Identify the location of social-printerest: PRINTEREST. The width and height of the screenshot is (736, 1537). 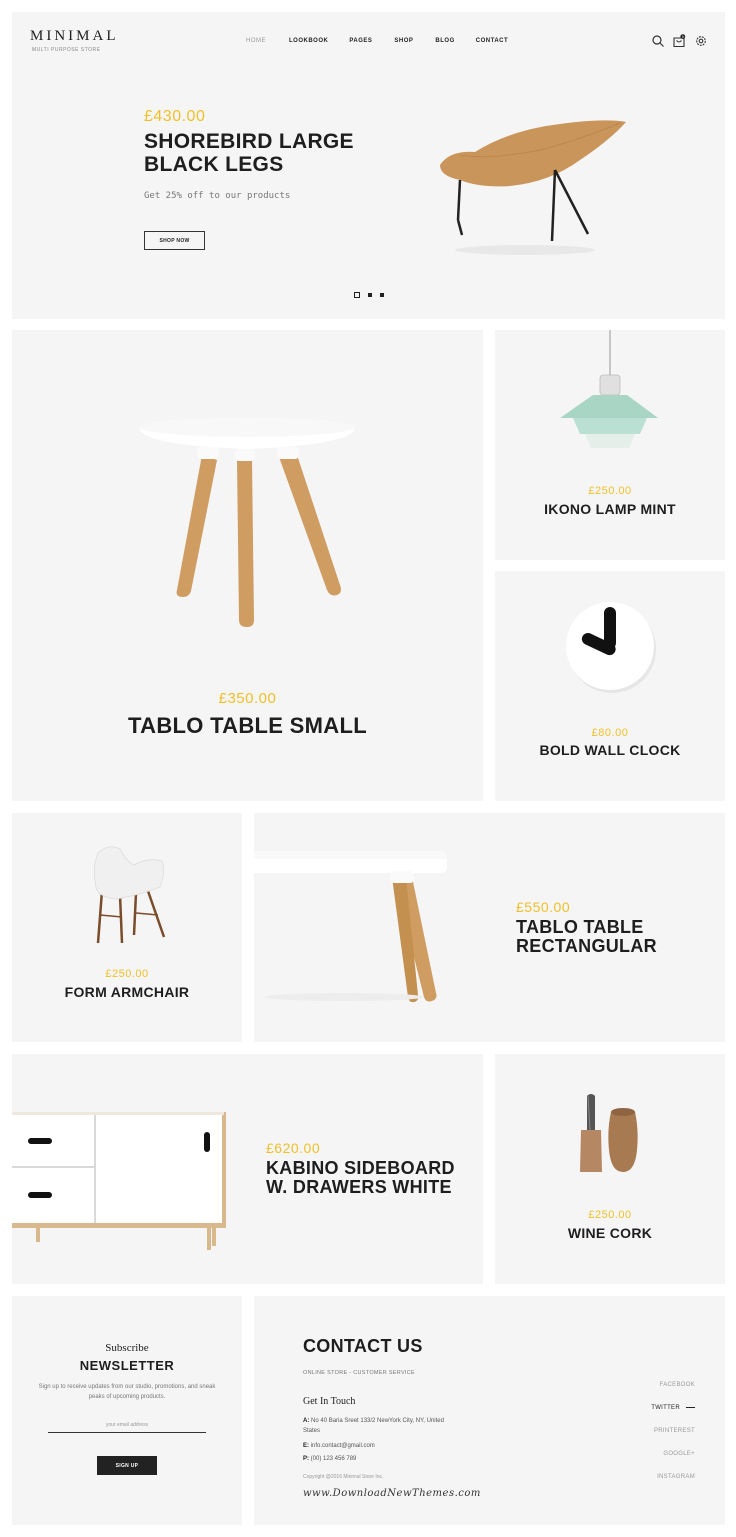
(674, 1431).